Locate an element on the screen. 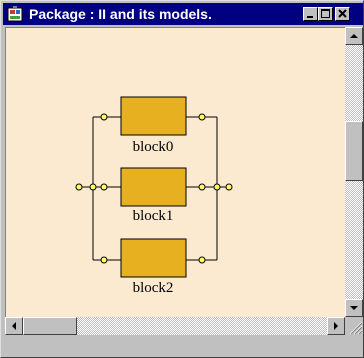 The width and height of the screenshot is (364, 358). block0: block0 is located at coordinates (155, 125).